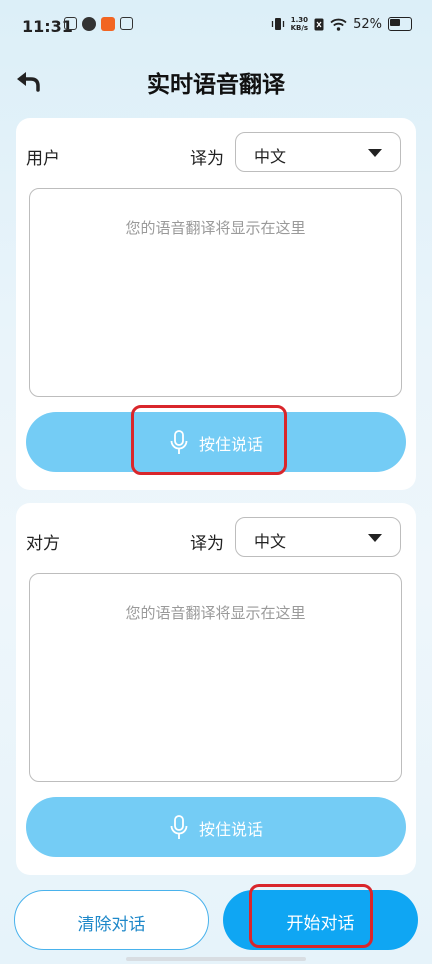 Image resolution: width=432 pixels, height=964 pixels. I want to click on network-speed-value: 1.30, so click(299, 20).